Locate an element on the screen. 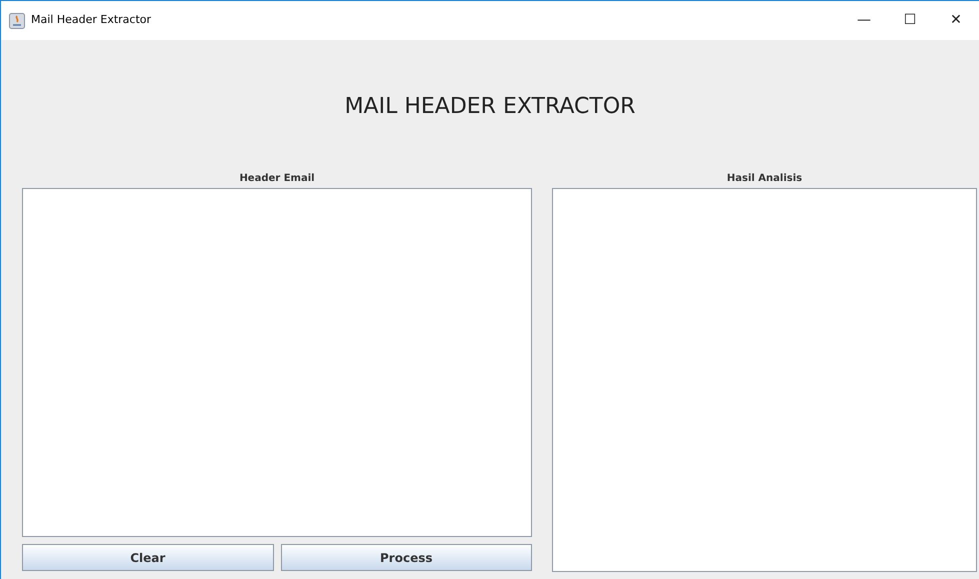  close-button: ✕ is located at coordinates (956, 21).